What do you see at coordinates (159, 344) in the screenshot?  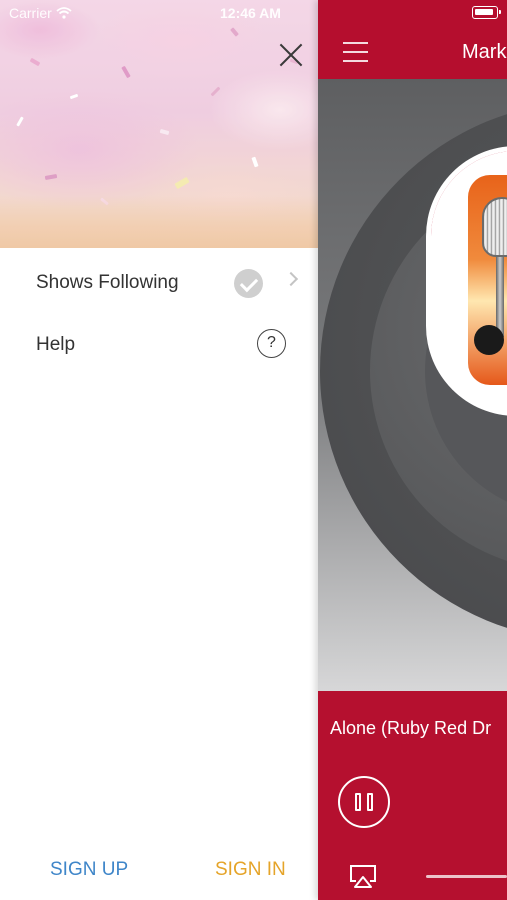 I see `menu-item-help: Help ?` at bounding box center [159, 344].